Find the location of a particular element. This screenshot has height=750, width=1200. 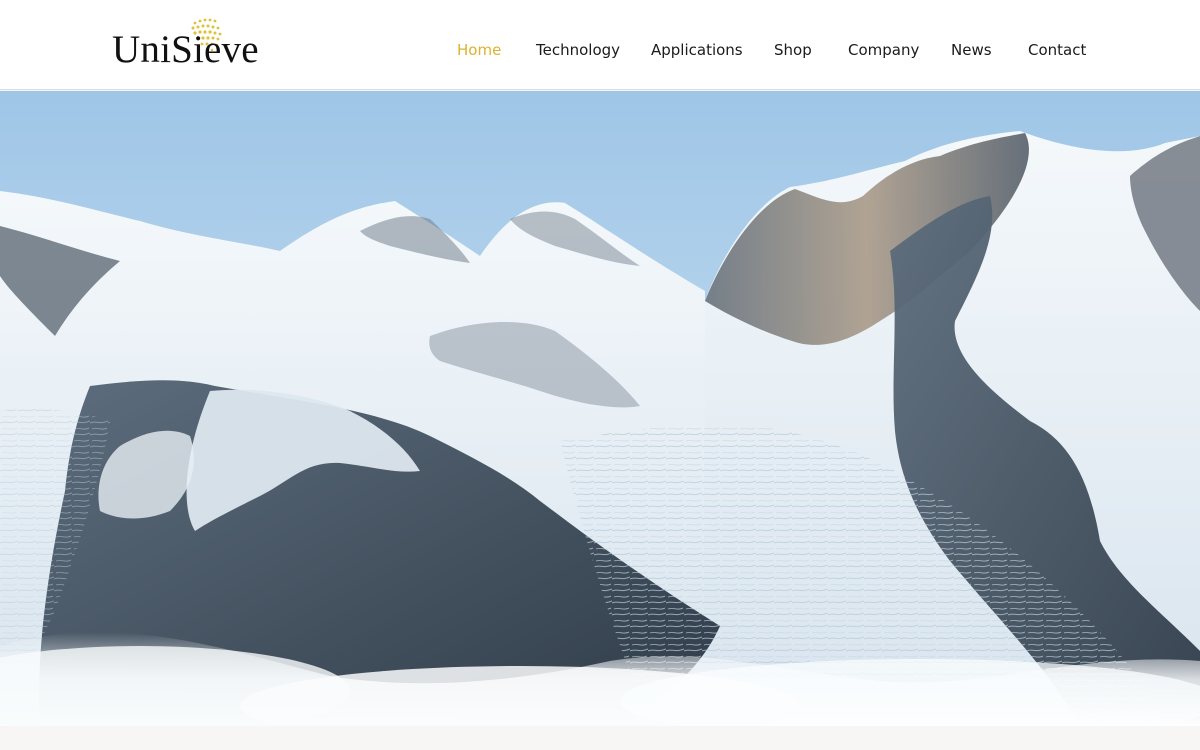

nav-item-technology: Technology is located at coordinates (578, 50).